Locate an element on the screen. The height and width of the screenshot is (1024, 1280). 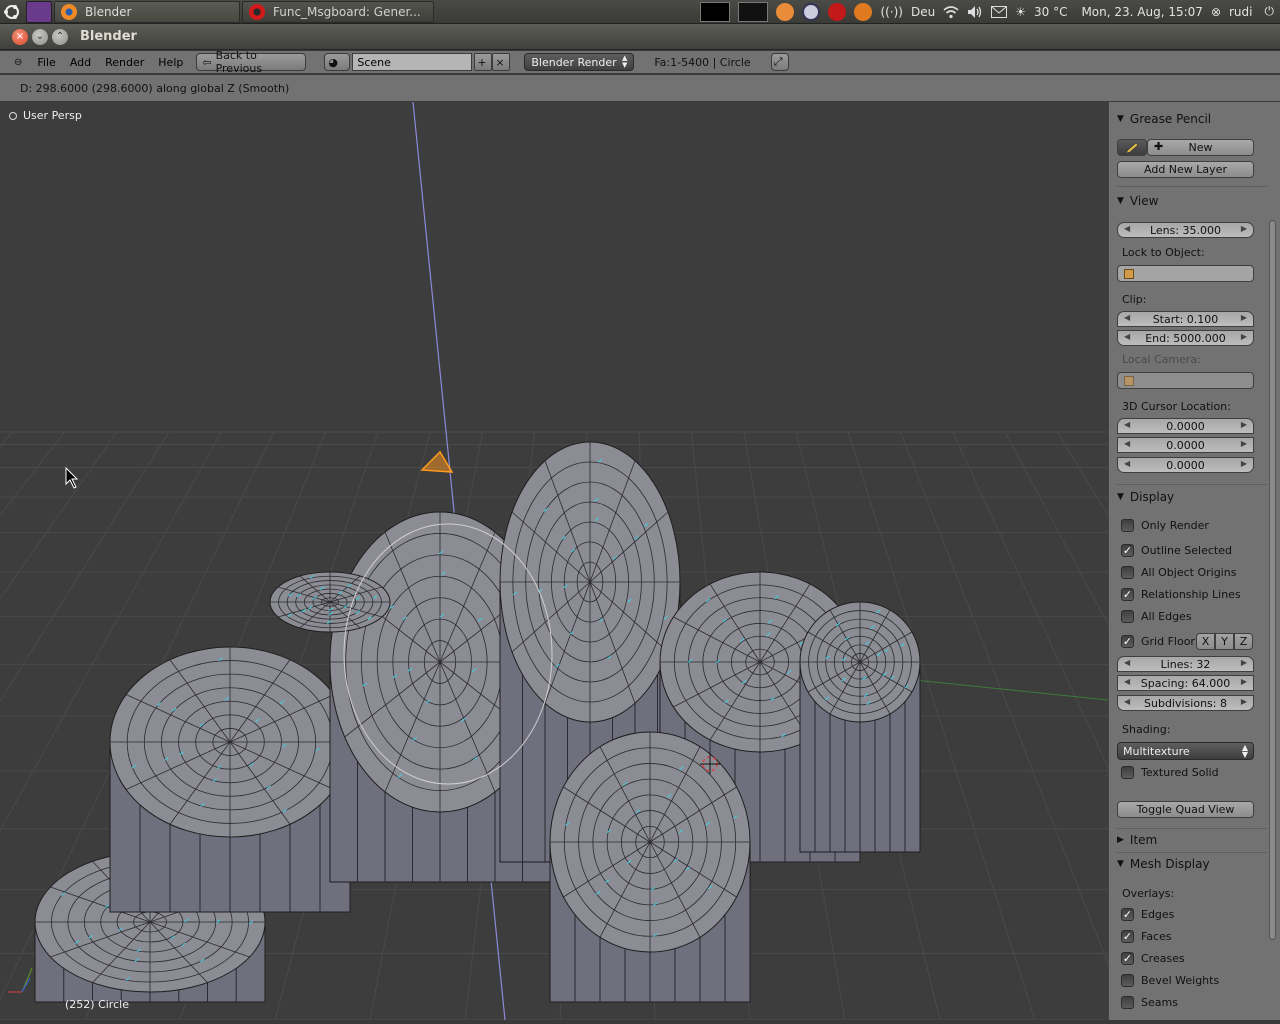
fullscreen-toggle-icon: ⤢ is located at coordinates (779, 62).